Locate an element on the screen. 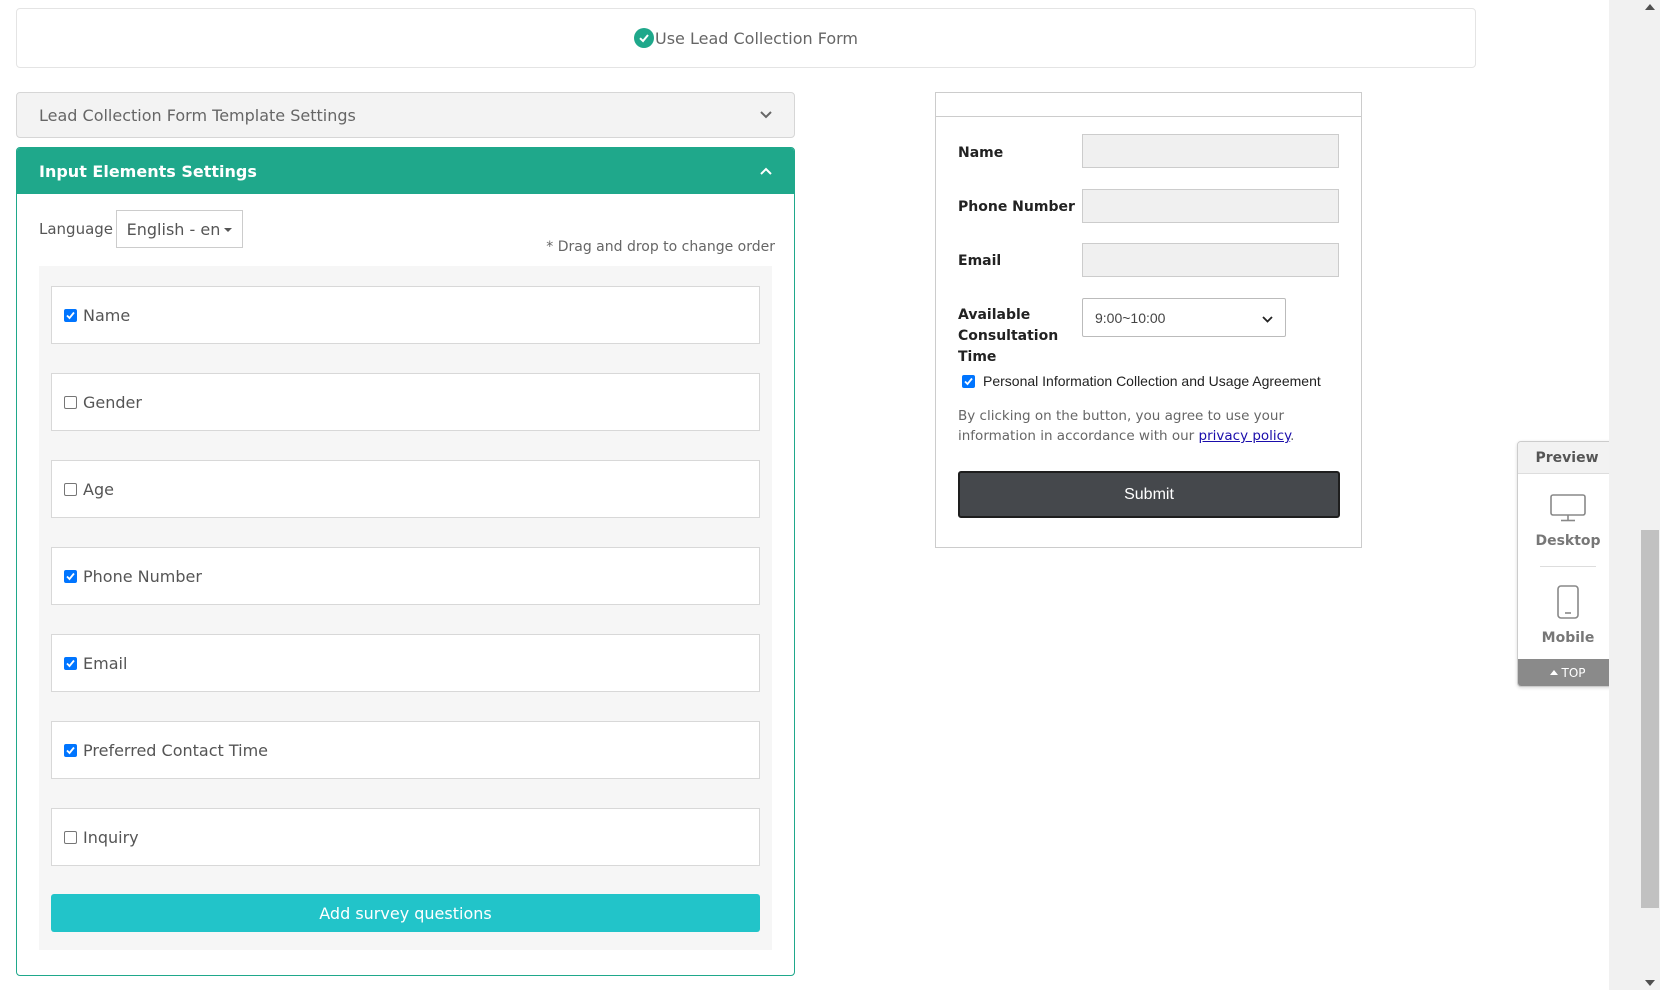 The width and height of the screenshot is (1660, 990). preview-time-label-line1: Available is located at coordinates (994, 315).